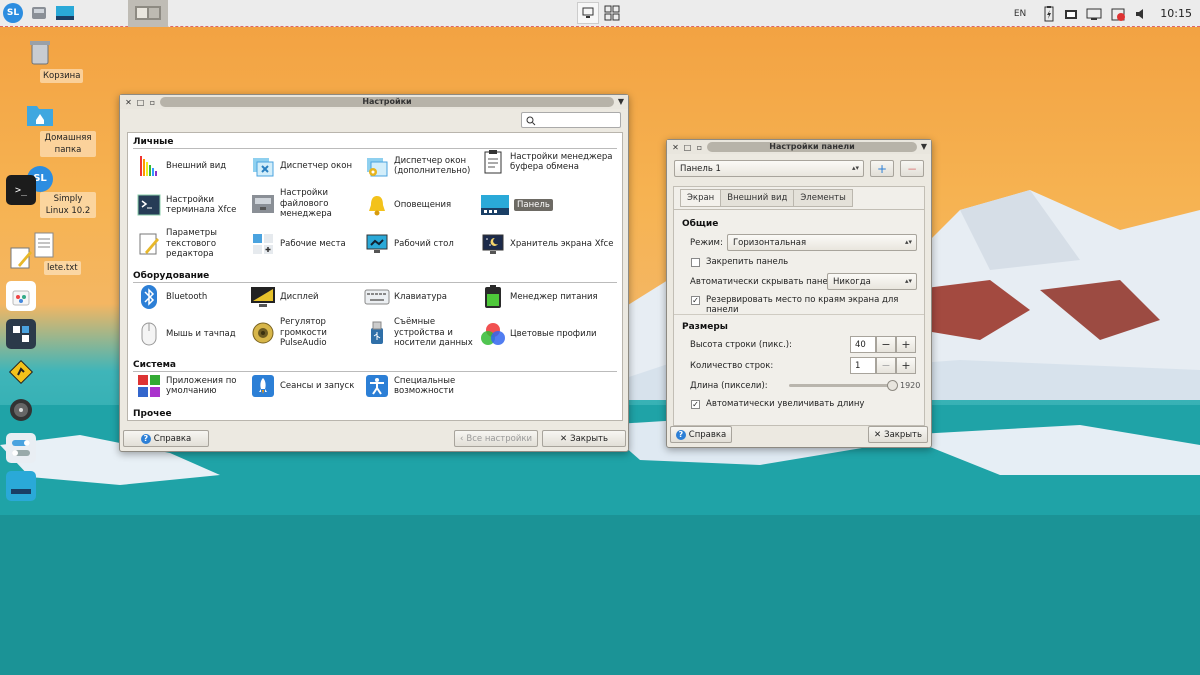 The width and height of the screenshot is (1200, 675). I want to click on titlebar: ✕ □ ▫ Настройки ▼, so click(374, 102).